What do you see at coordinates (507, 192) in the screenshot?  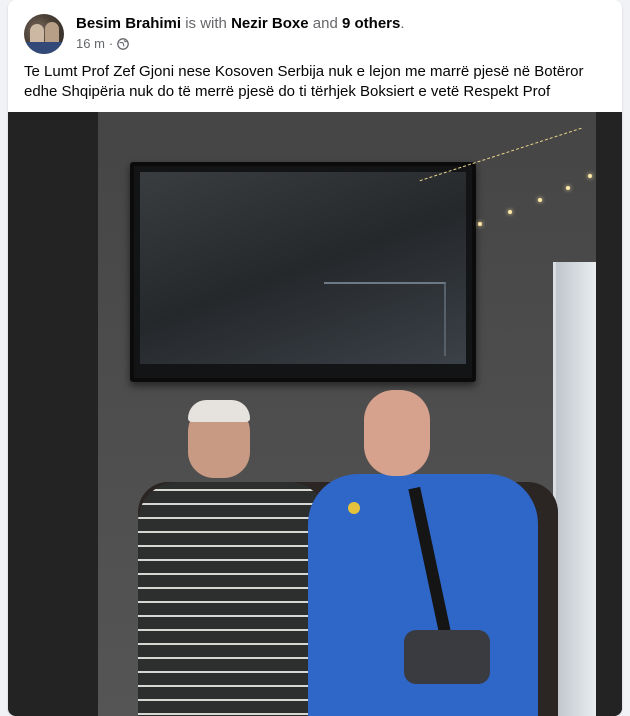 I see `string-lights` at bounding box center [507, 192].